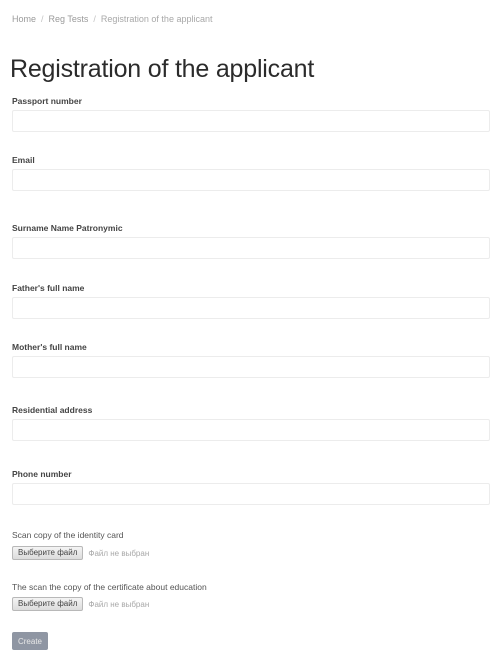 This screenshot has width=503, height=654. Describe the element at coordinates (119, 553) in the screenshot. I see `identity-card-file-status: Файл не выбран` at that location.